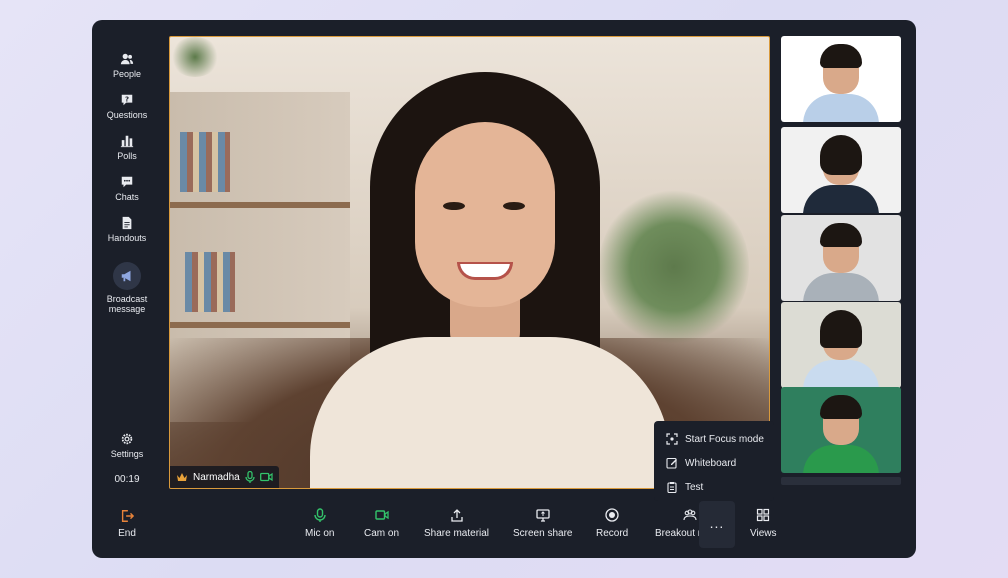  I want to click on sidebar-item-label: message, so click(127, 309).